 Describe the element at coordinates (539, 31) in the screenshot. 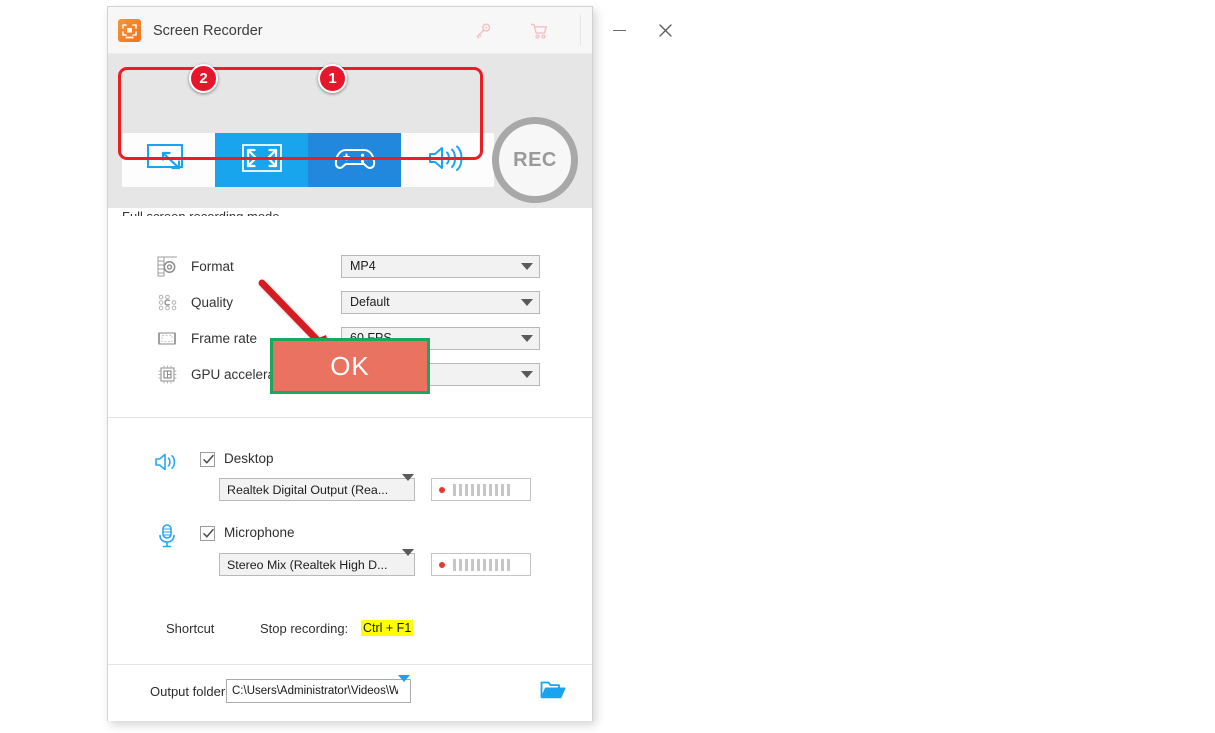

I see `cart-icon` at that location.